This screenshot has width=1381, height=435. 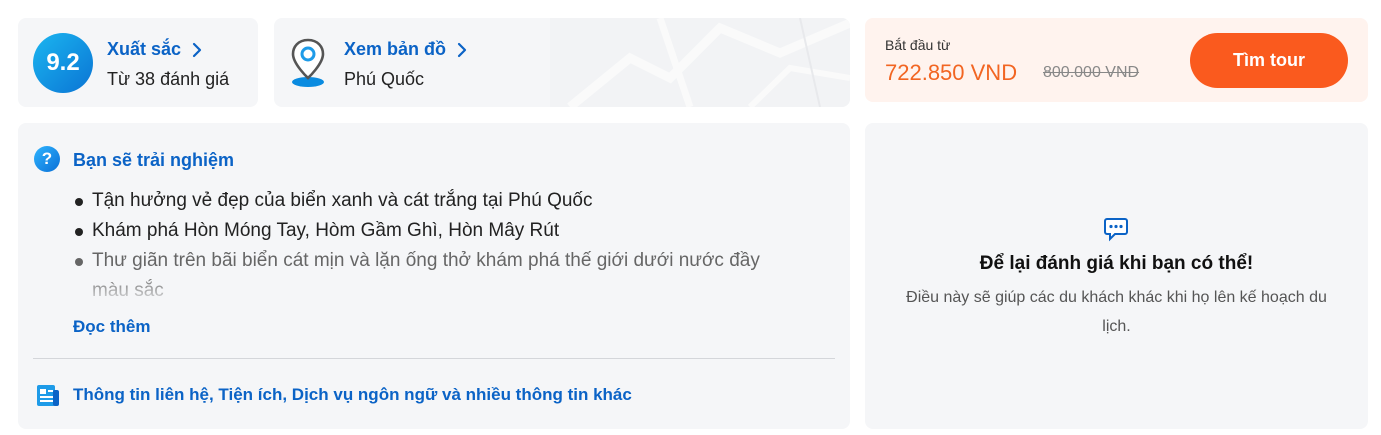 I want to click on experience-title: Bạn sẽ trải nghiệm, so click(x=154, y=160).